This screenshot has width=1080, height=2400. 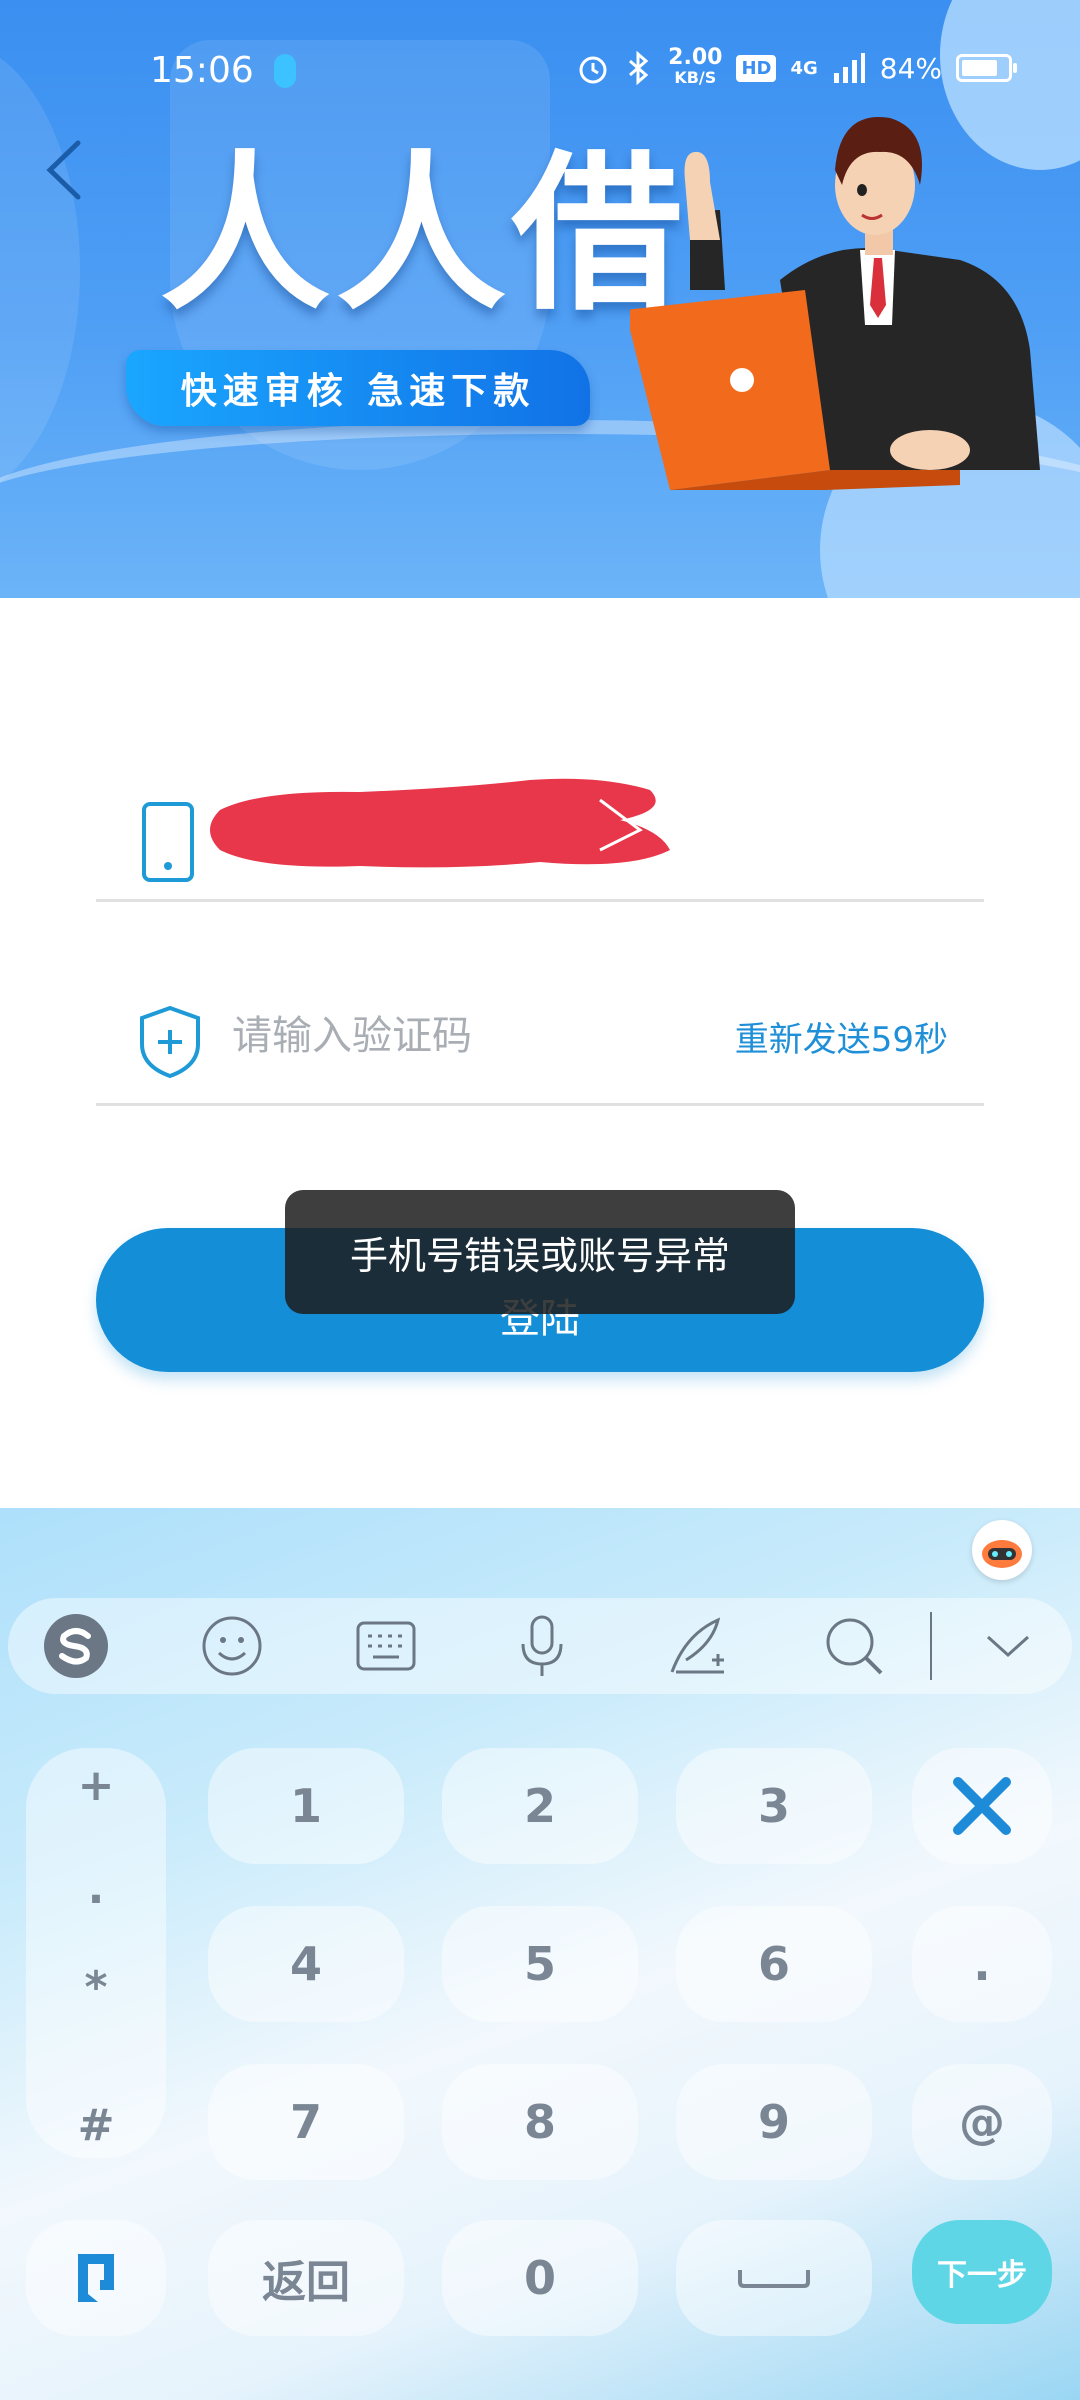 I want to click on resend-code-button: 重新发送59秒, so click(x=841, y=1036).